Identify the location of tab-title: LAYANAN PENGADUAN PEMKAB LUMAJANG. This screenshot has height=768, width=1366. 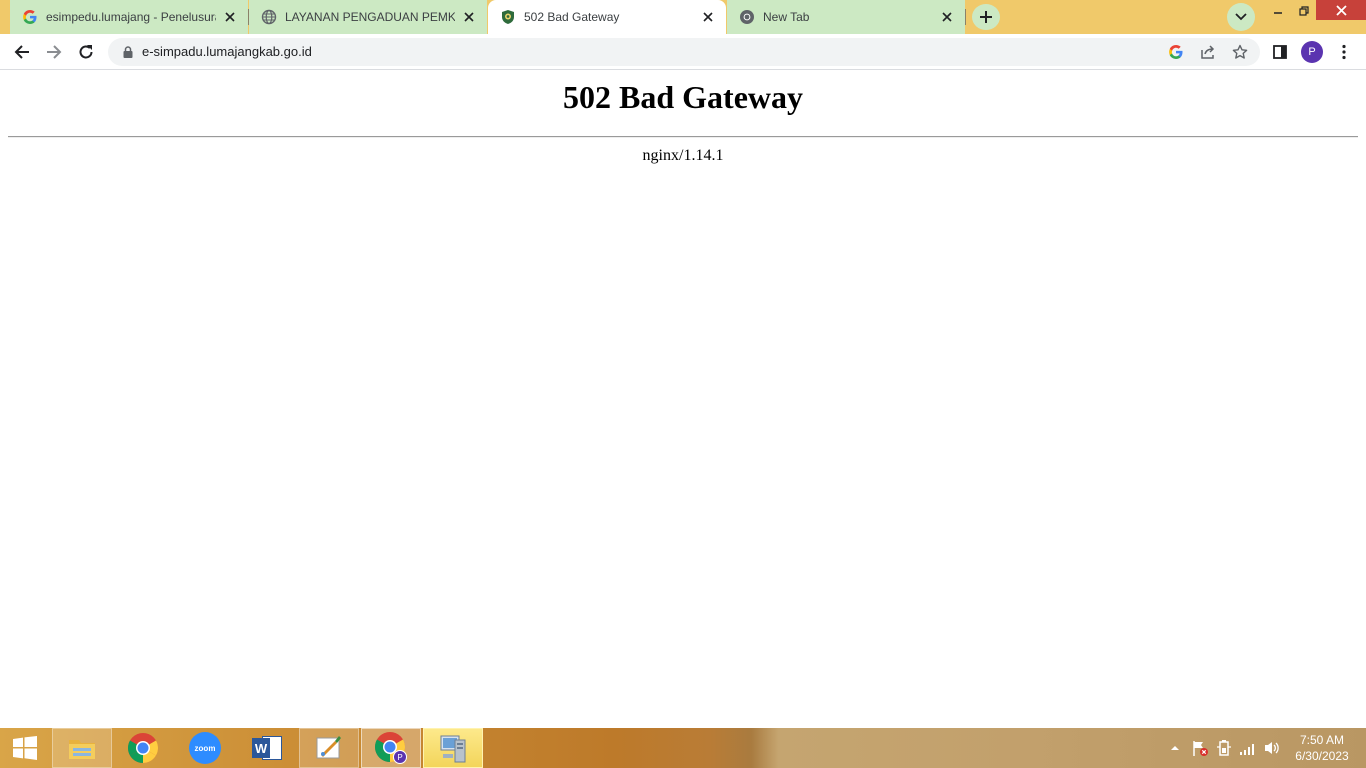
(370, 17).